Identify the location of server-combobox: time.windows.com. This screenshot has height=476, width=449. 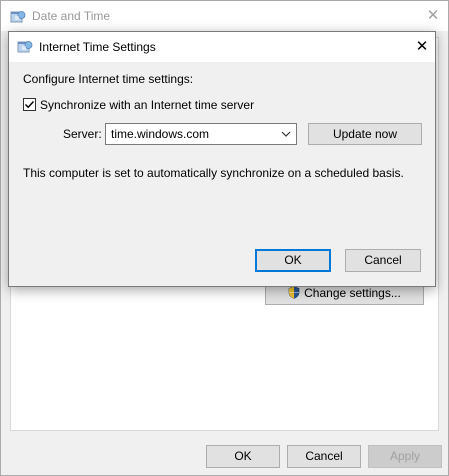
(201, 134).